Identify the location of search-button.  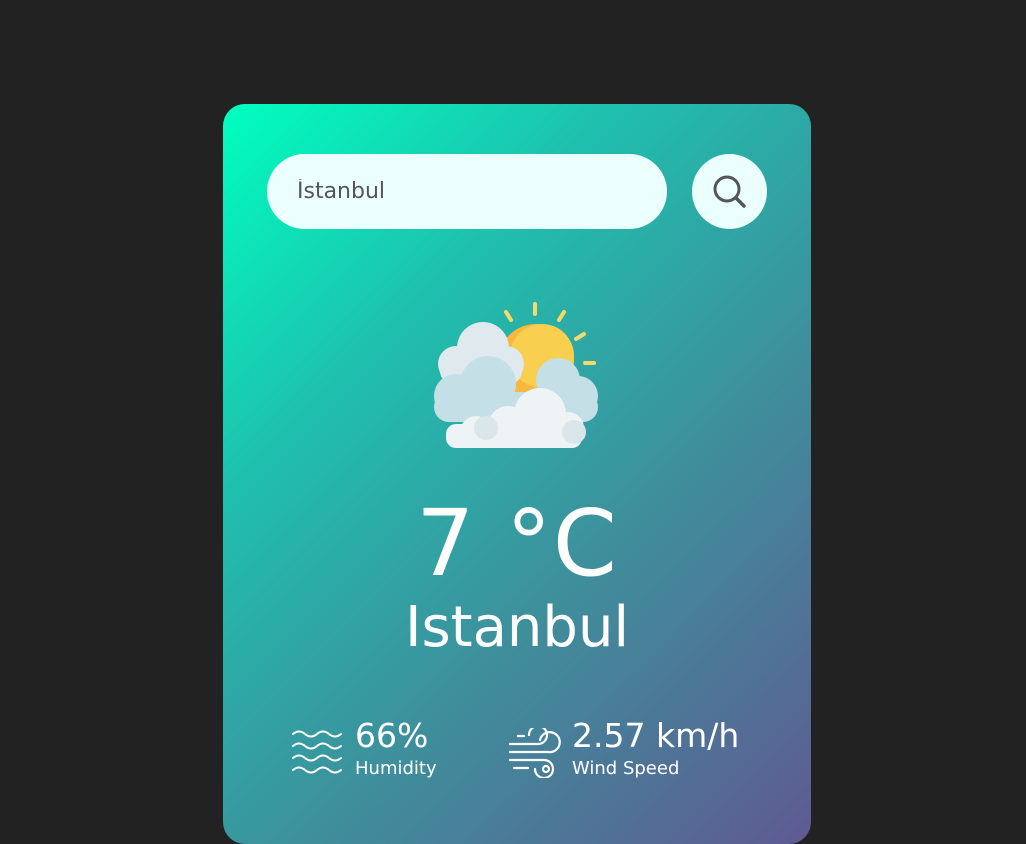
(729, 191).